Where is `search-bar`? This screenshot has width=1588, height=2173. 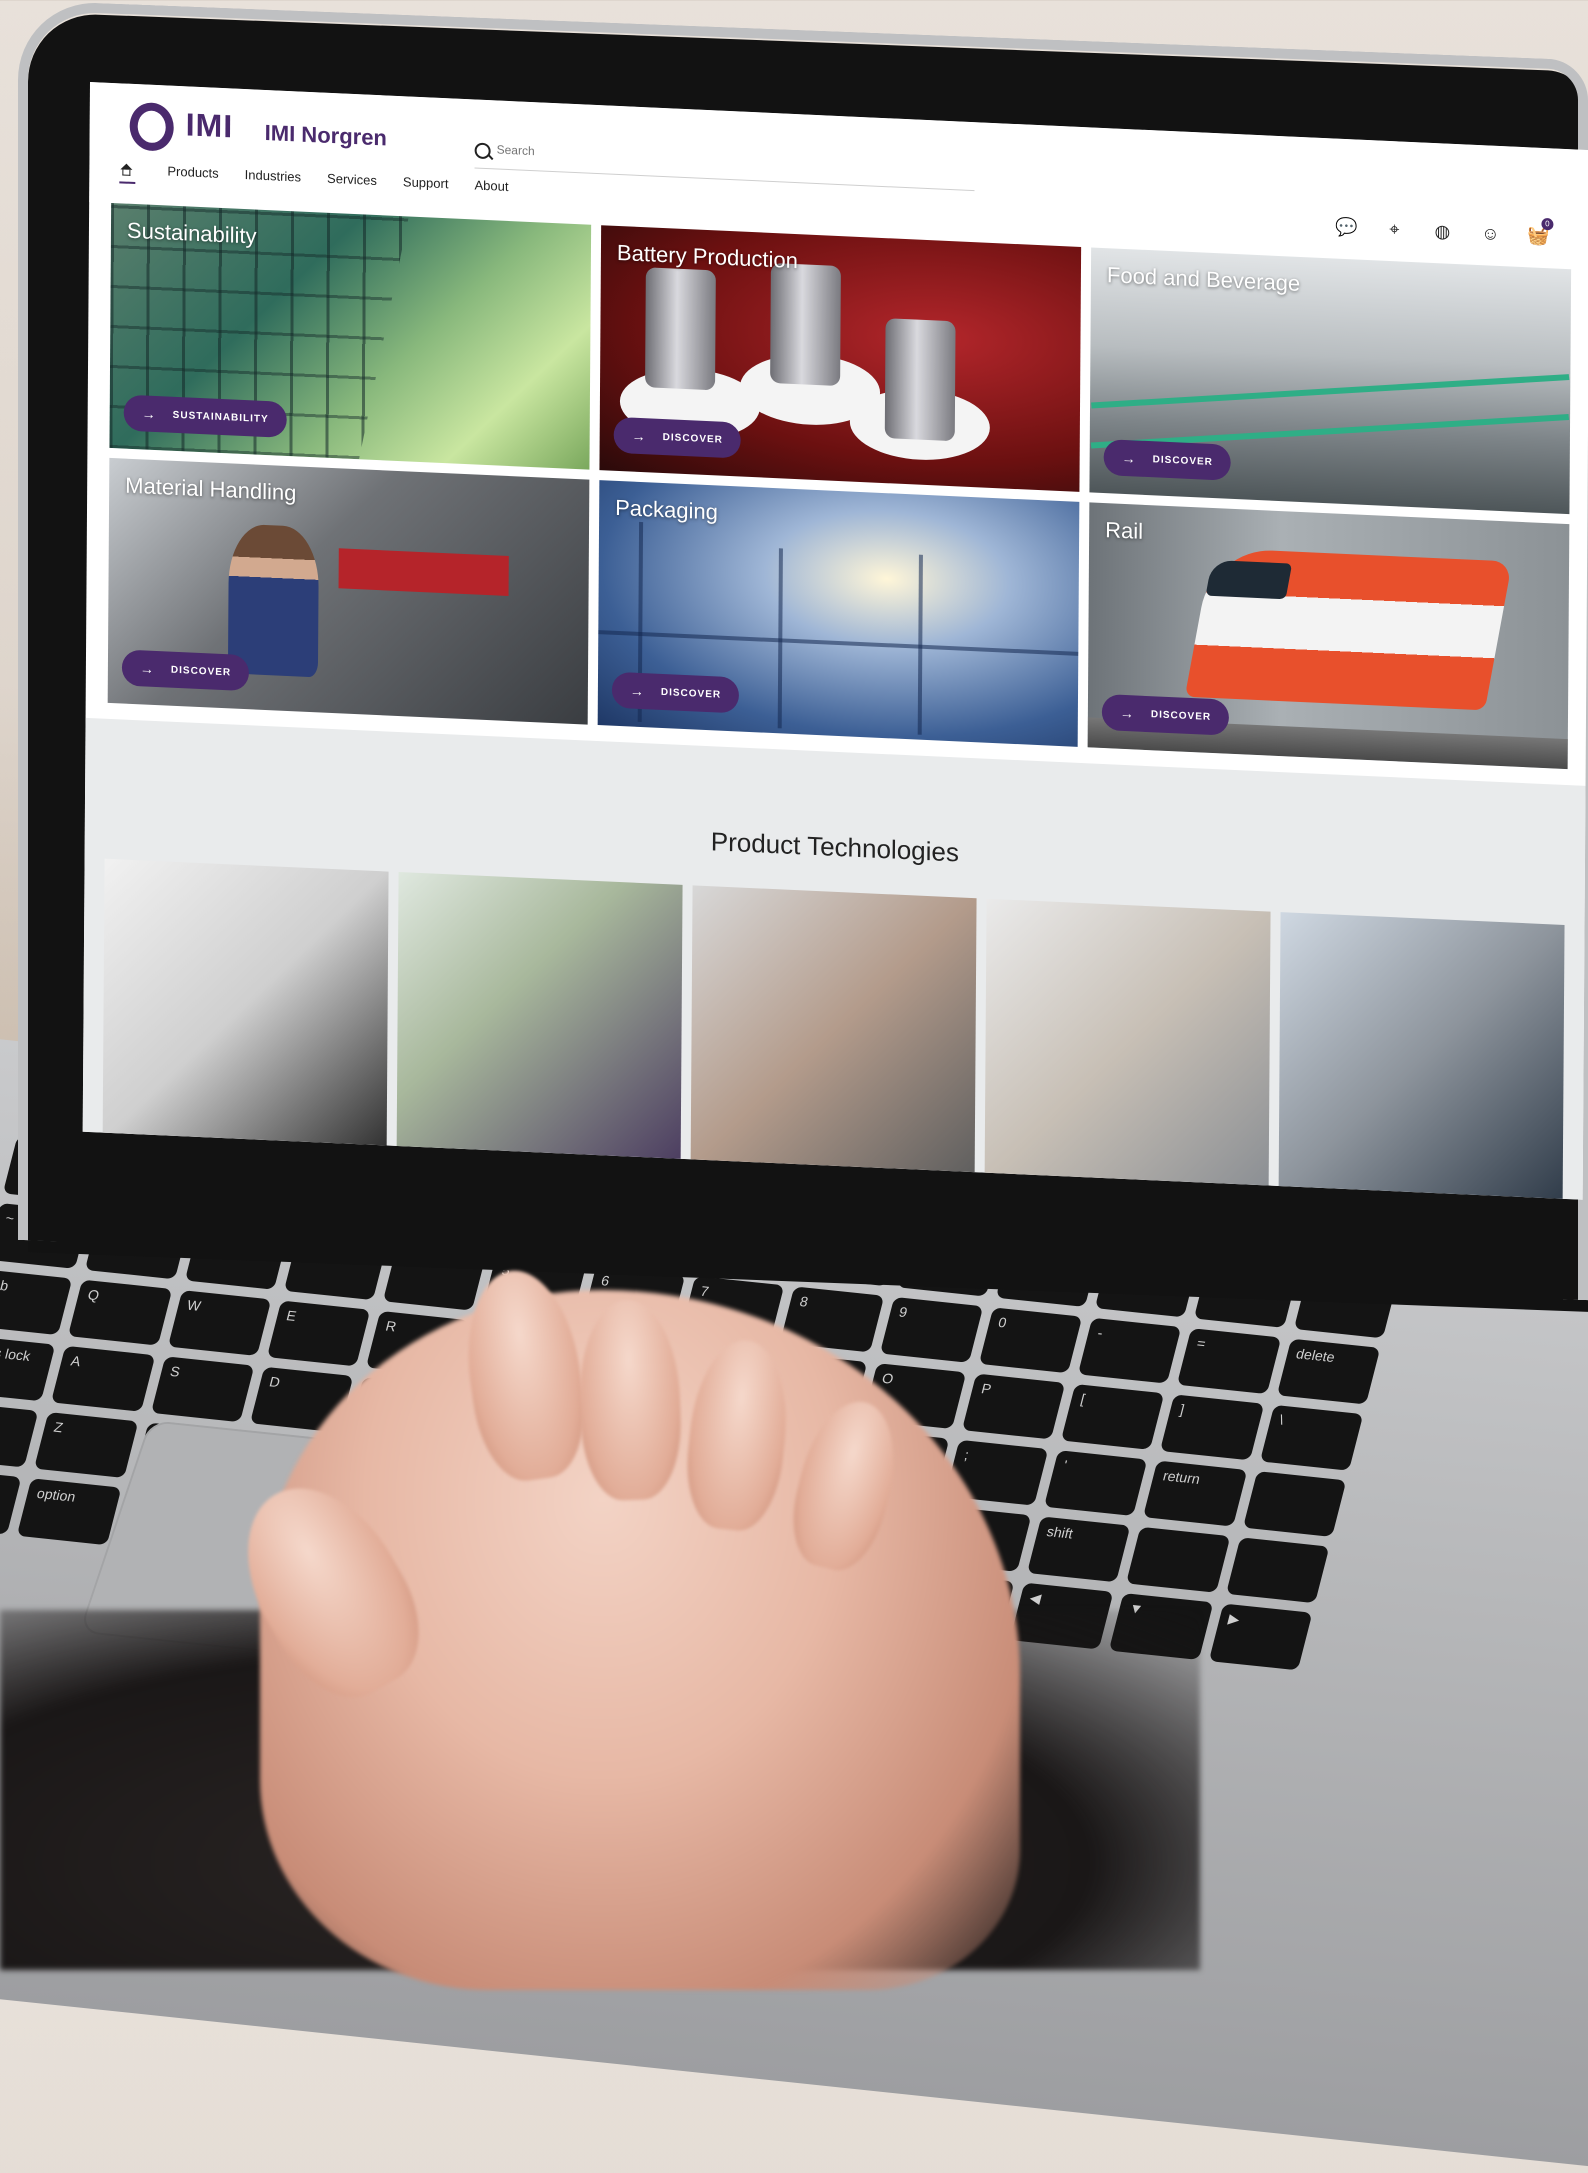
search-bar is located at coordinates (724, 165).